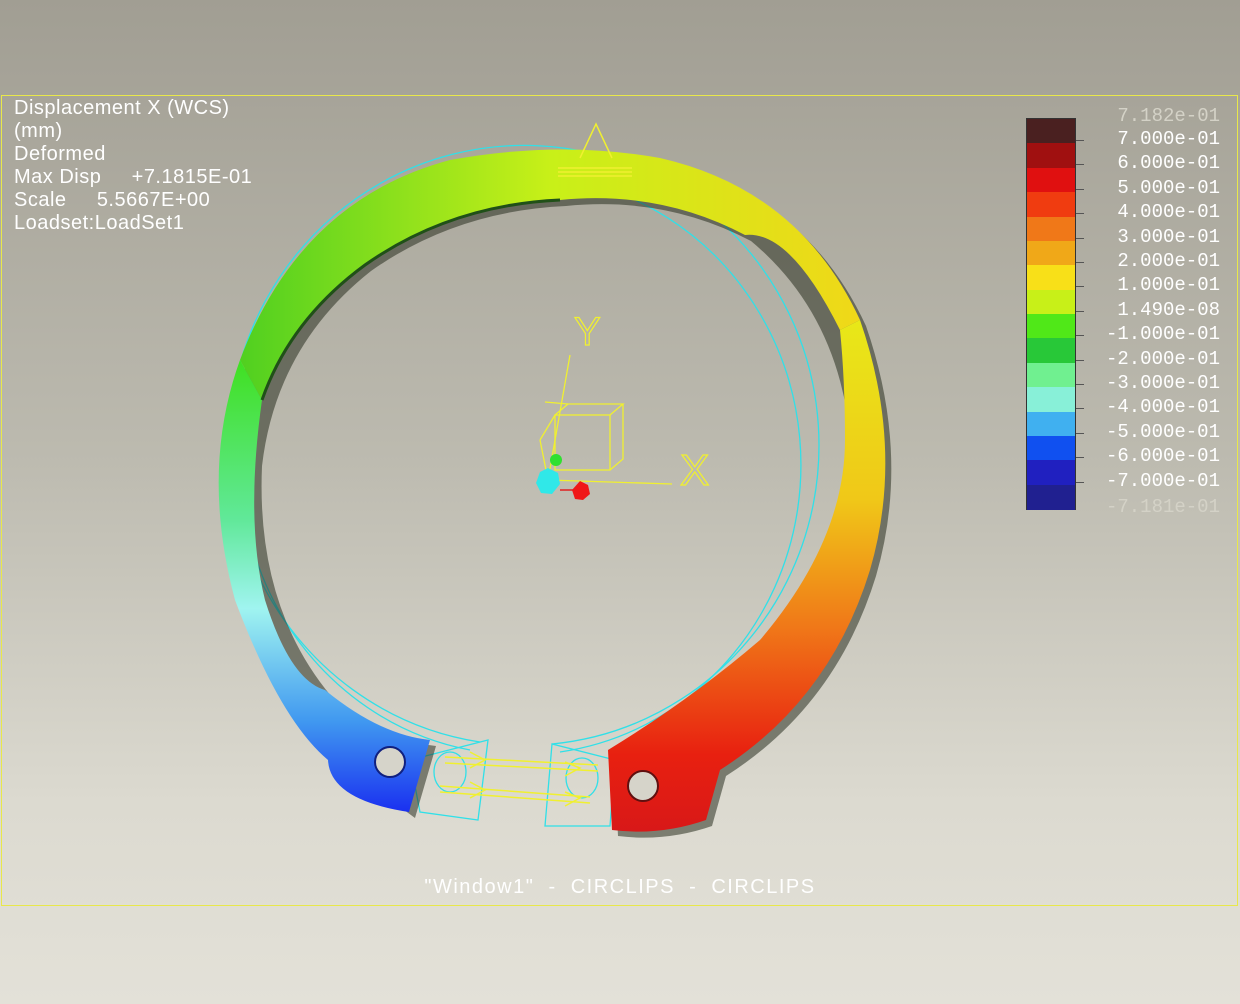 Image resolution: width=1240 pixels, height=1004 pixels. I want to click on legend-label: -4.000e-01, so click(1162, 407).